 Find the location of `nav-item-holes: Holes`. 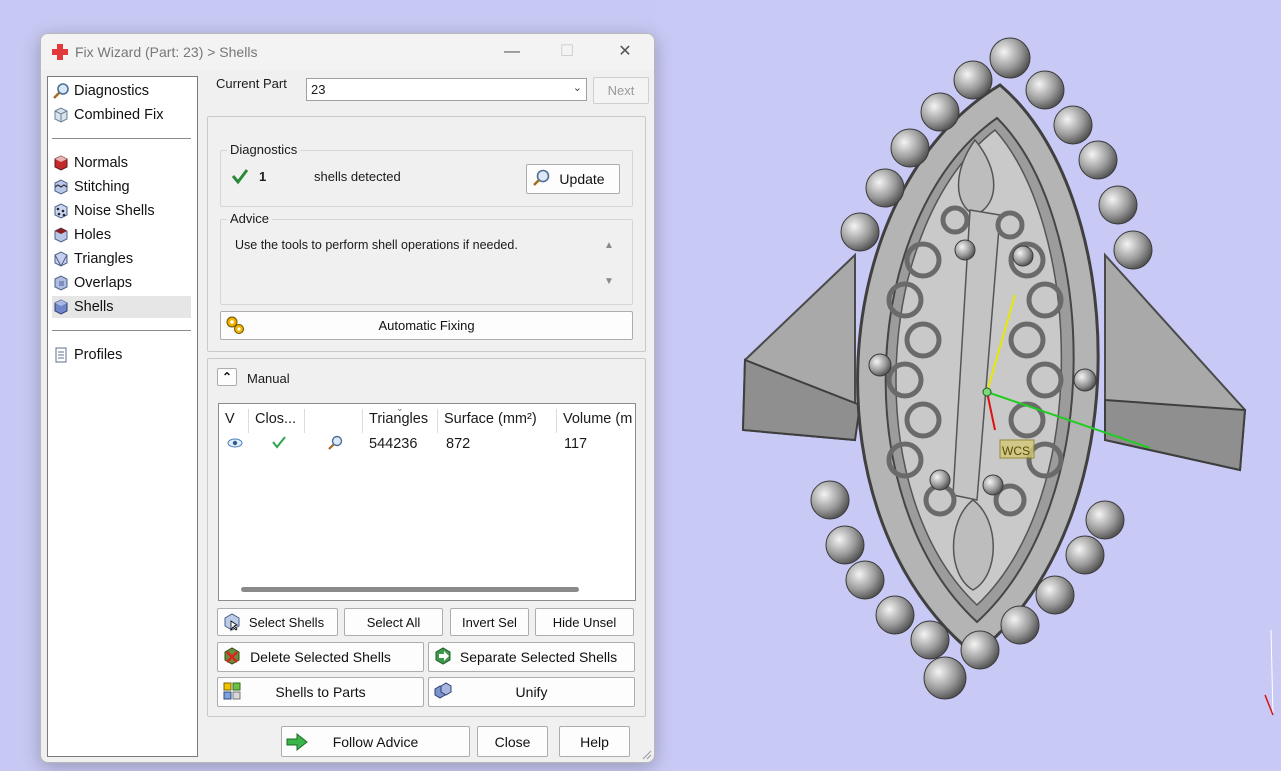

nav-item-holes: Holes is located at coordinates (121, 235).